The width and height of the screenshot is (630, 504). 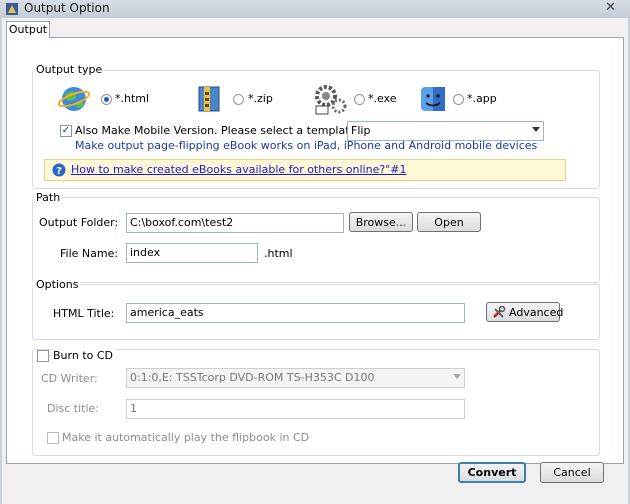 I want to click on advanced-button: Advanced, so click(x=525, y=312).